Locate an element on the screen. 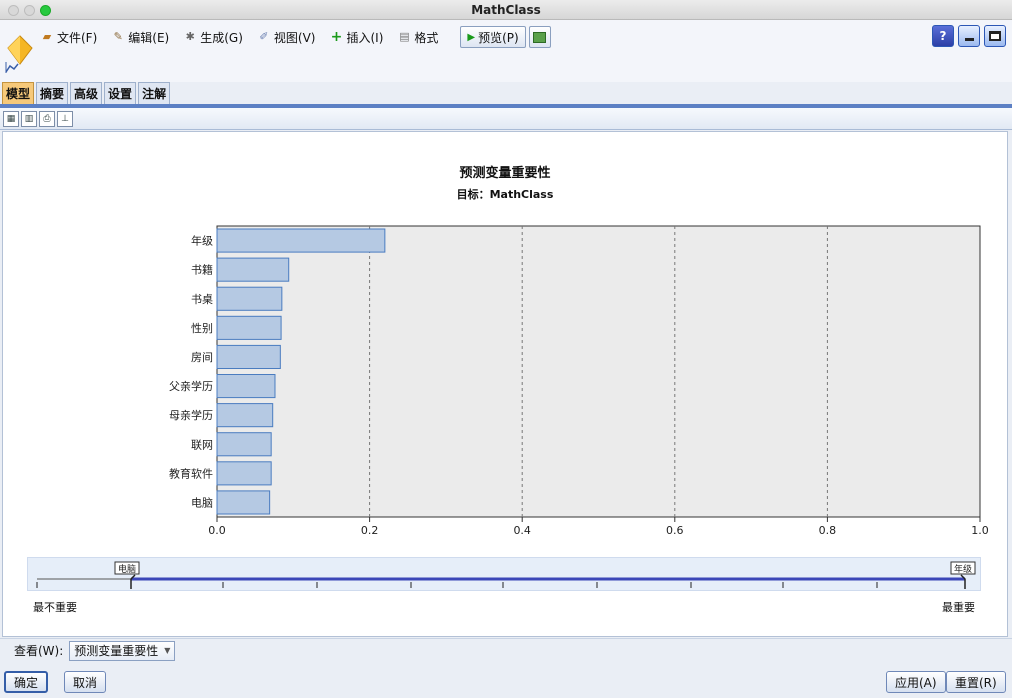 This screenshot has height=698, width=1012. minimize-icon is located at coordinates (969, 39).